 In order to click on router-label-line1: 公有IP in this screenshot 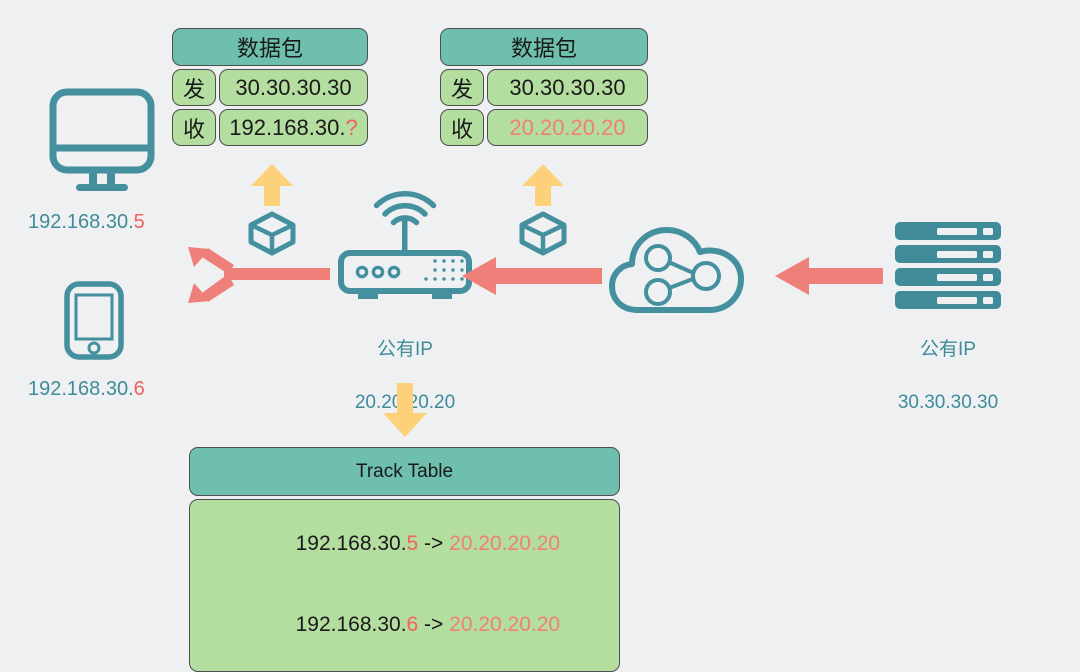, I will do `click(405, 350)`.